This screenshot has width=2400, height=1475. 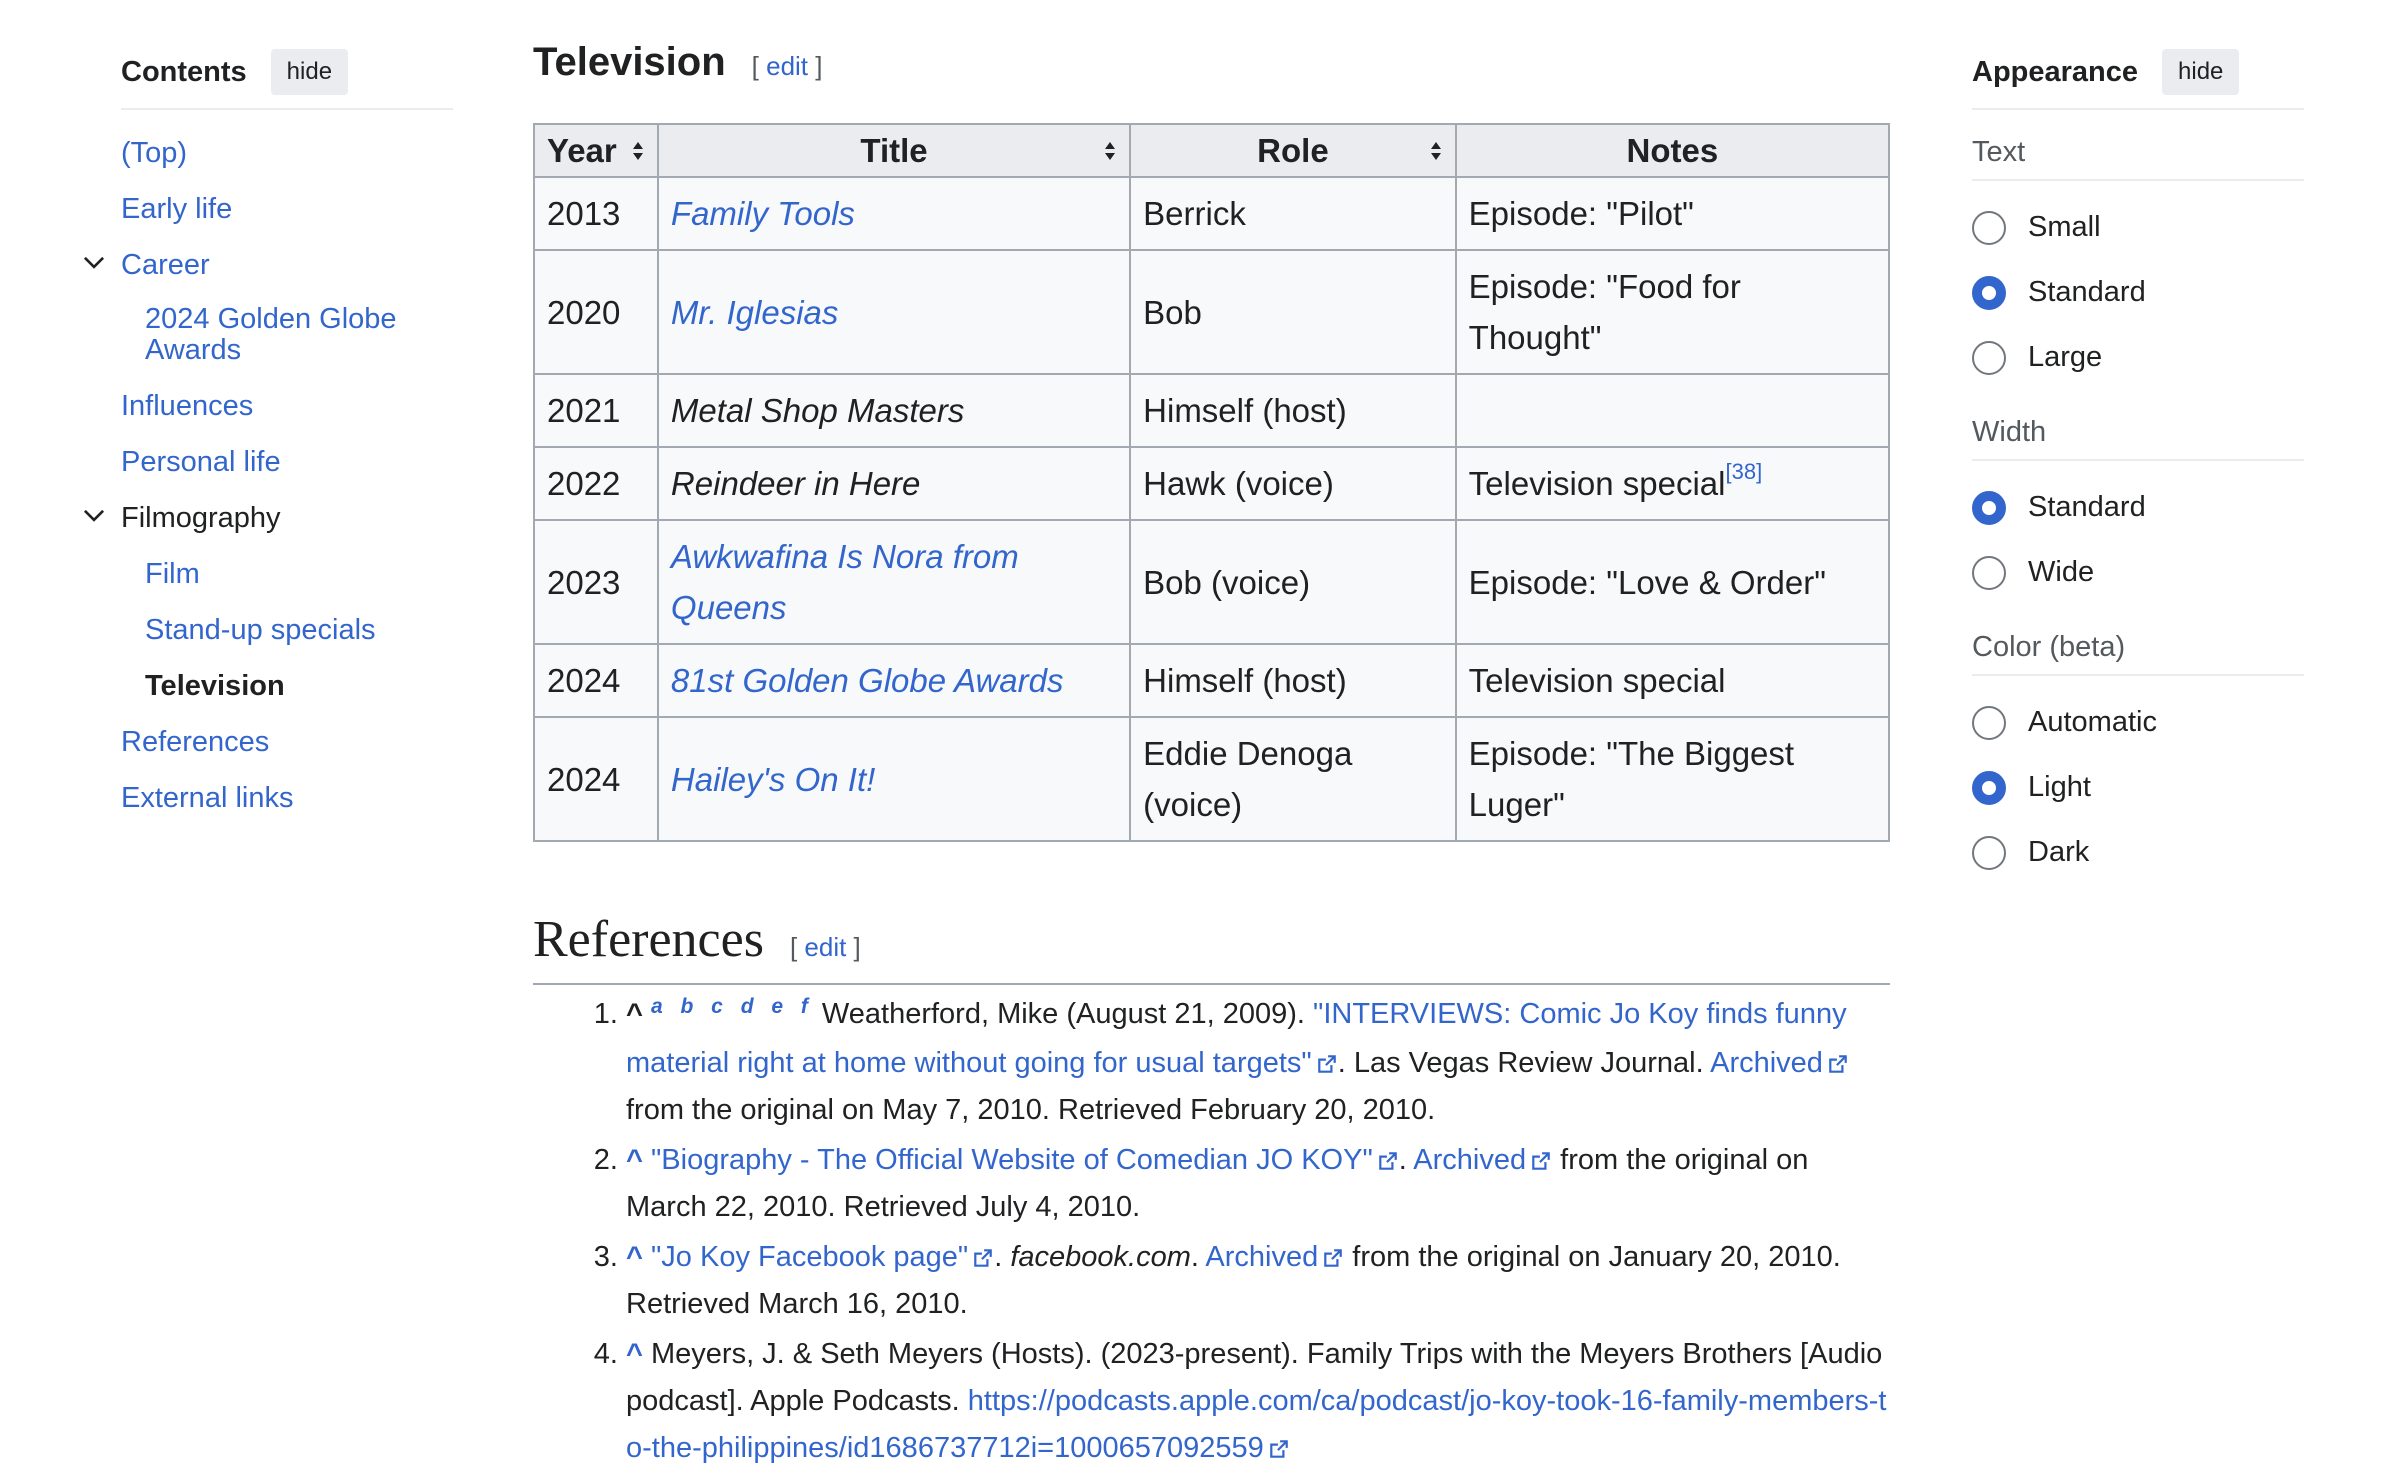 I want to click on toc-item-golden-globe: 2024 Golden Globe Awards, so click(x=287, y=336).